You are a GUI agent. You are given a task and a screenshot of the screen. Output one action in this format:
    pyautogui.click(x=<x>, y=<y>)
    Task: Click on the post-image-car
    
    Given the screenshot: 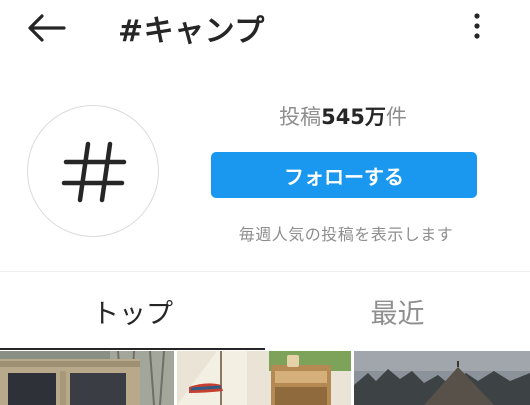 What is the action you would take?
    pyautogui.click(x=87, y=378)
    